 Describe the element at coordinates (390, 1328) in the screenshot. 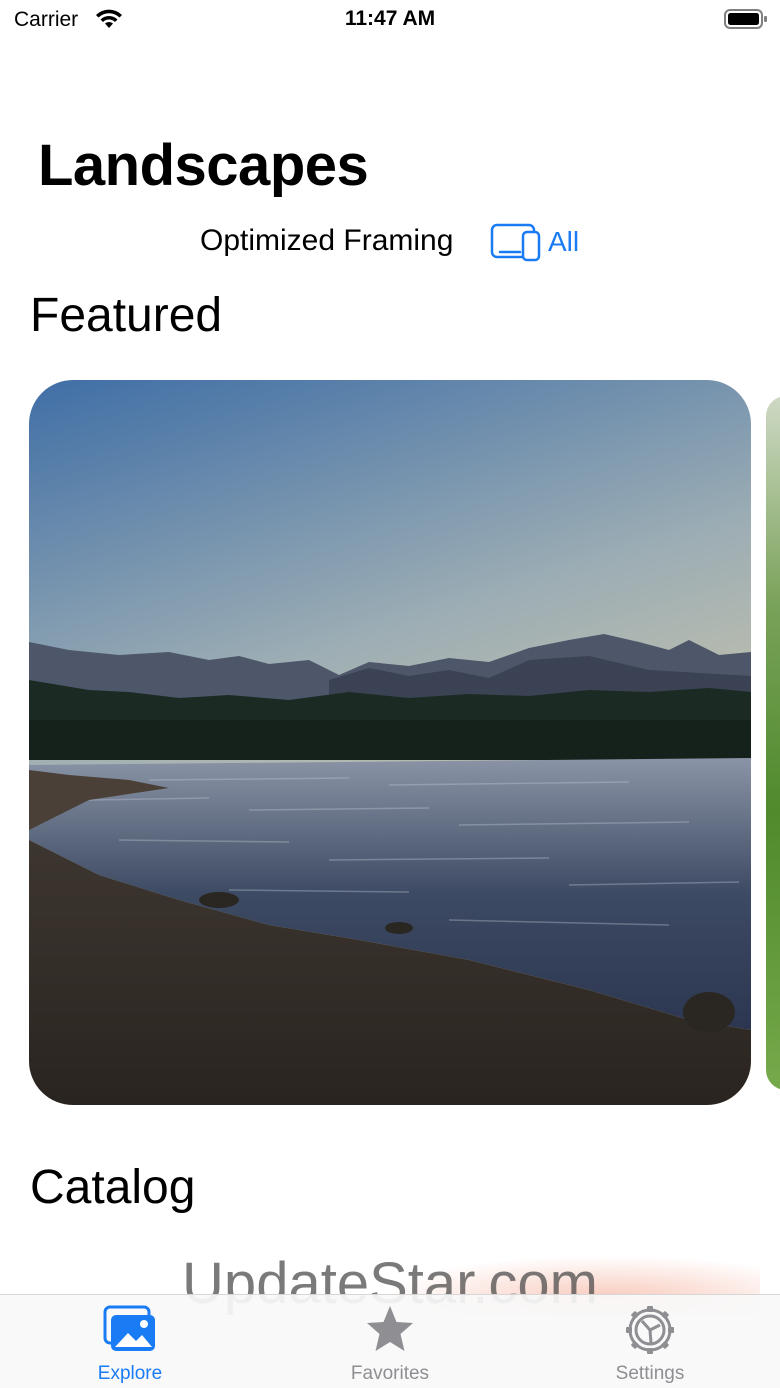

I see `star-icon` at that location.